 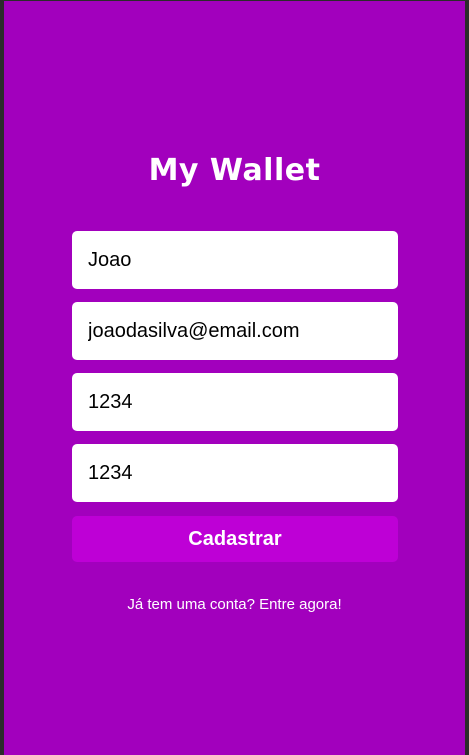 What do you see at coordinates (234, 170) in the screenshot?
I see `app-logo: My Wallet` at bounding box center [234, 170].